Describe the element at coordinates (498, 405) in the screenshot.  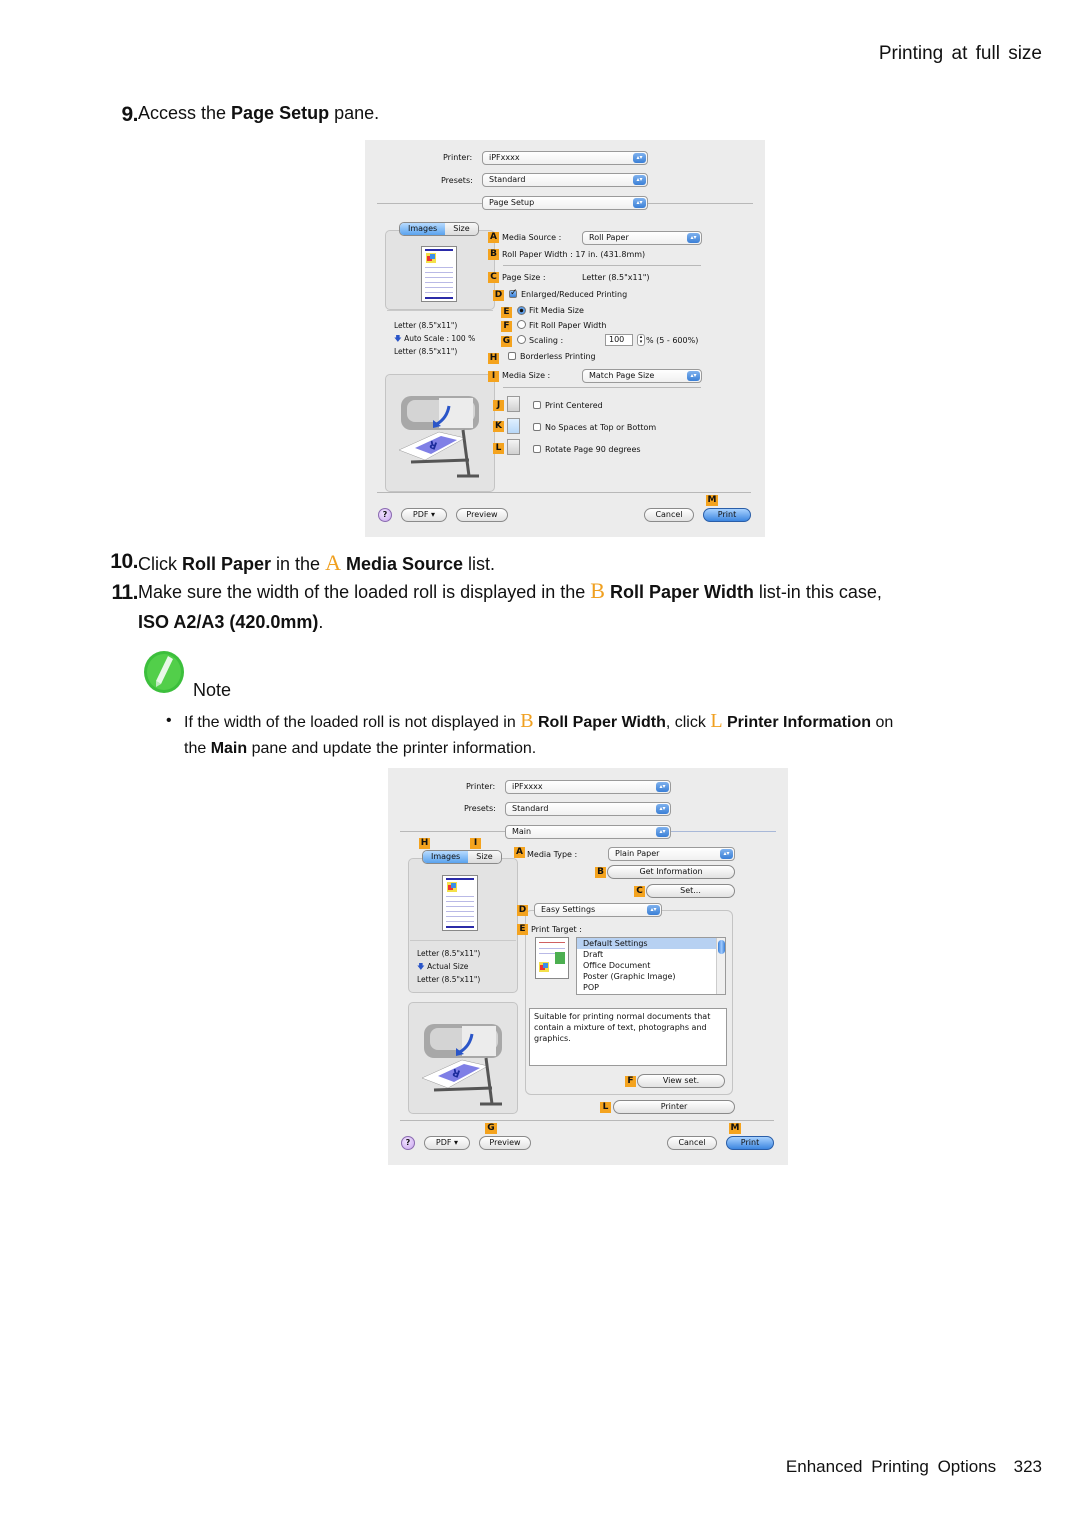
I see `badge-j: J` at that location.